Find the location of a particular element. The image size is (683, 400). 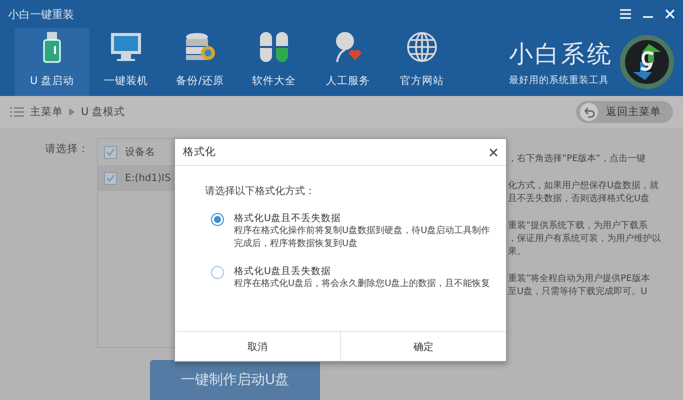

nav-tab: 人工服务 is located at coordinates (348, 62).